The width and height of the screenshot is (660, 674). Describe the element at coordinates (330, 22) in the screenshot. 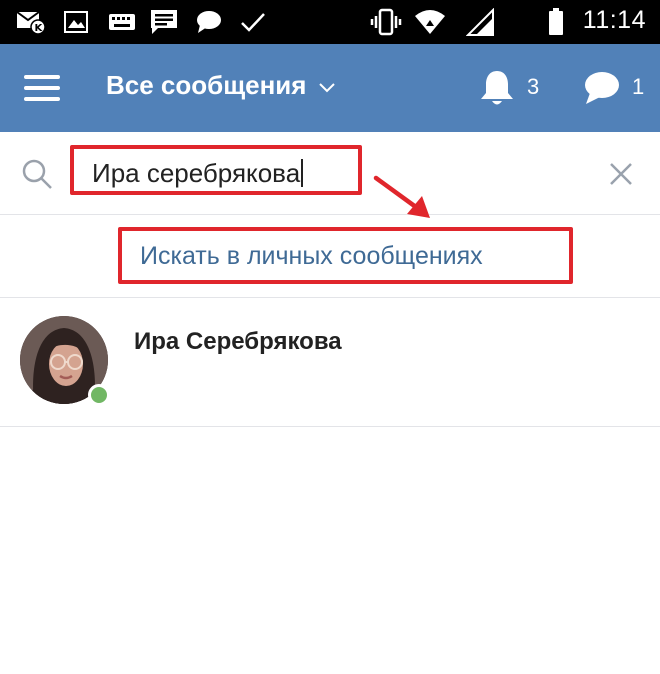

I see `status-bar: K 11:14` at that location.